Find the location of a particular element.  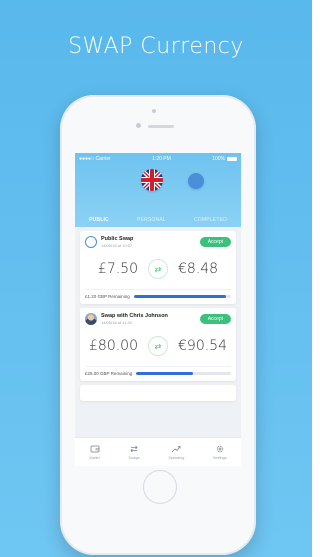

remaining-label: £1.20 GBP Remaining is located at coordinates (107, 296).